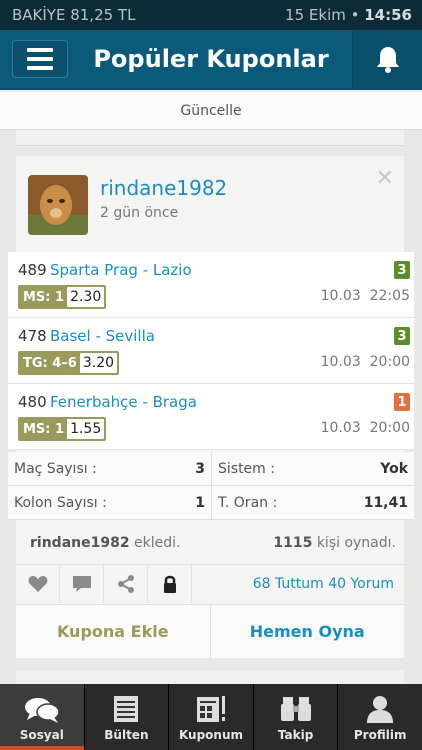 This screenshot has width=422, height=750. I want to click on stat-value: 1, so click(200, 502).